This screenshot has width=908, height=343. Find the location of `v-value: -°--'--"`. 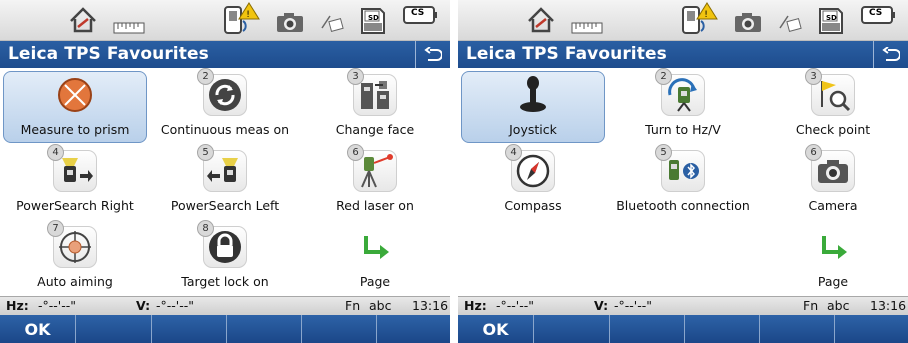

v-value: -°--'--" is located at coordinates (175, 305).